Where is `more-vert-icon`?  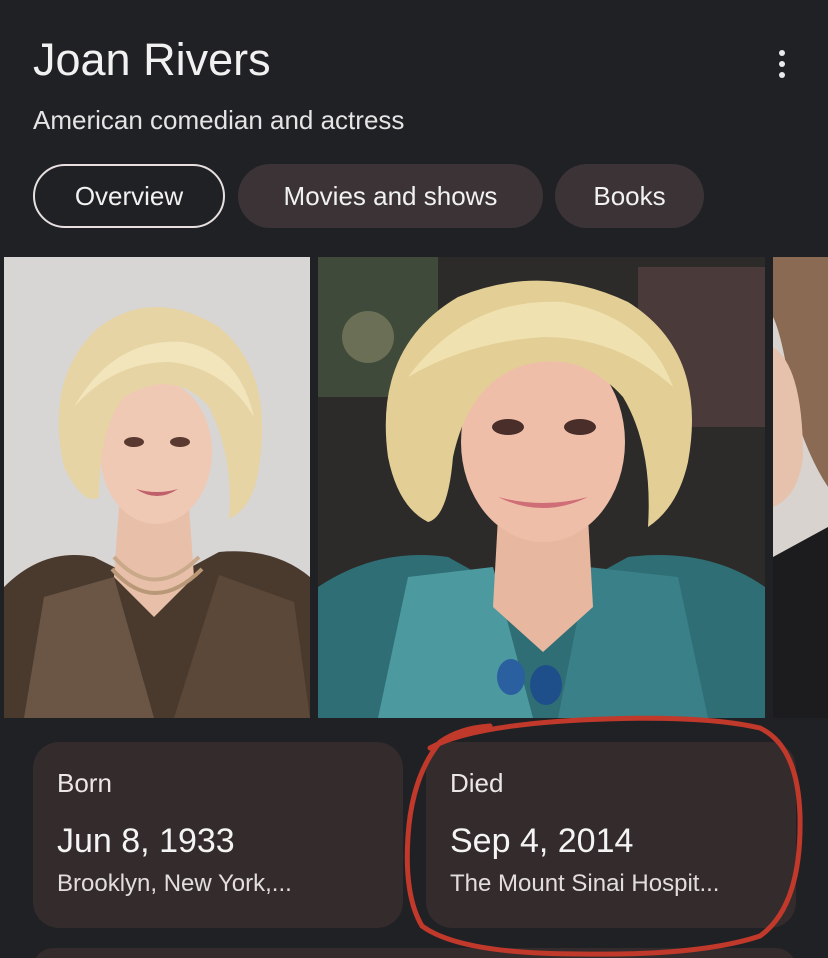
more-vert-icon is located at coordinates (782, 53).